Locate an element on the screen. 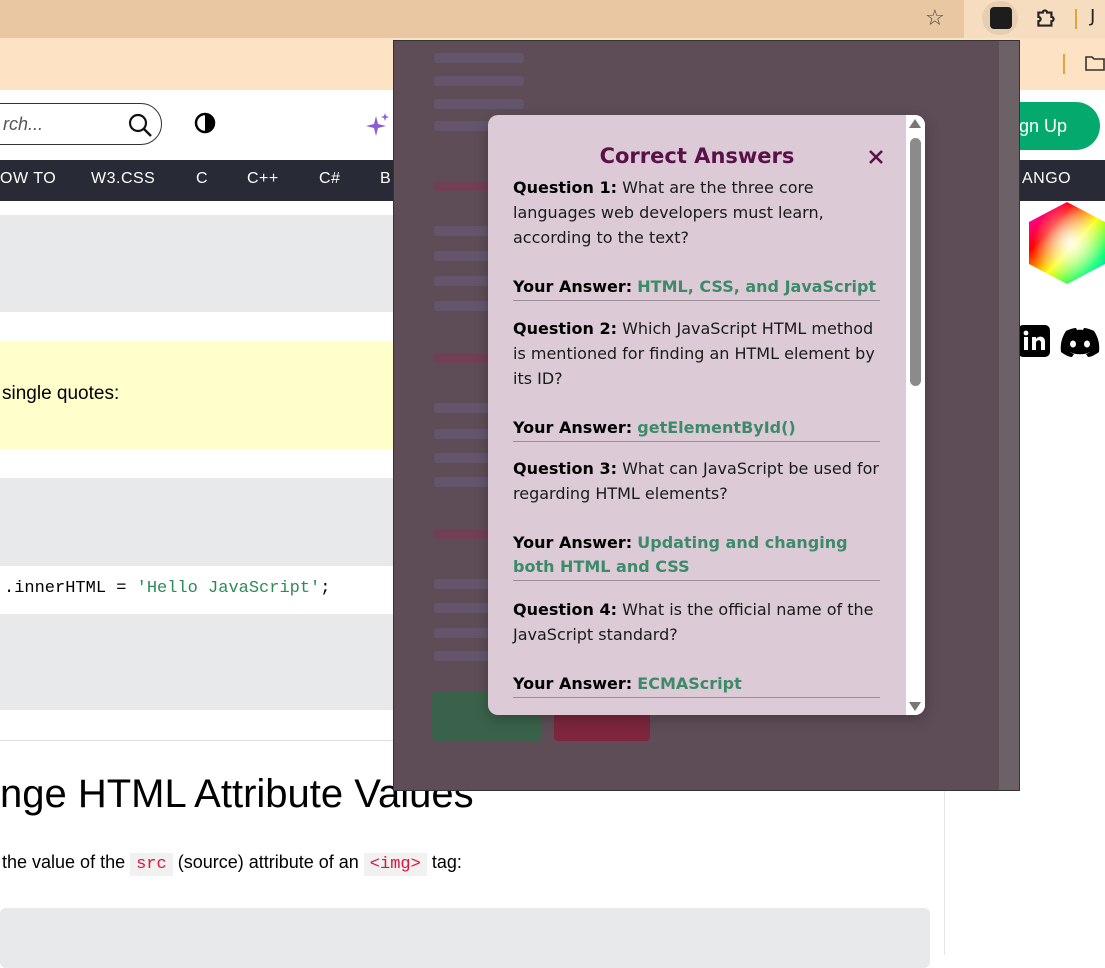  bookmarks-divider is located at coordinates (1064, 64).